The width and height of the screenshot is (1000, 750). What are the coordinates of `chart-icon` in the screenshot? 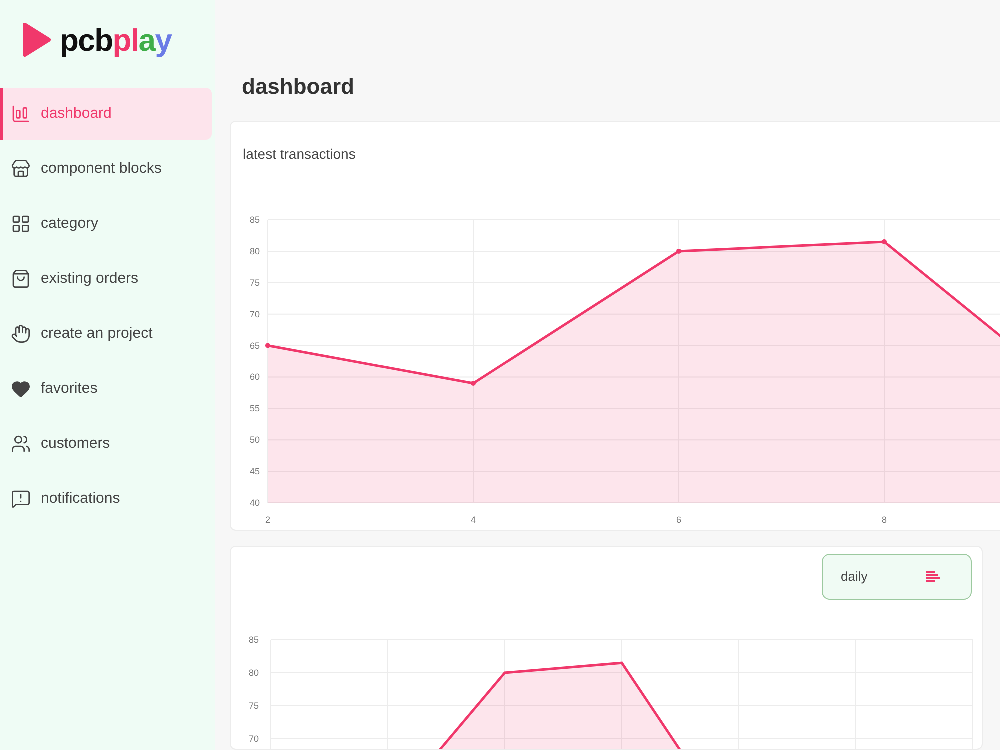 It's located at (21, 114).